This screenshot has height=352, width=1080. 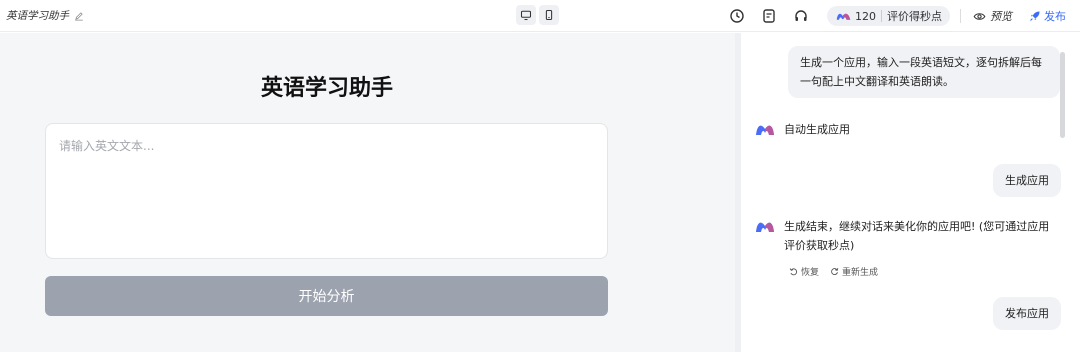 I want to click on credits-divider, so click(x=881, y=16).